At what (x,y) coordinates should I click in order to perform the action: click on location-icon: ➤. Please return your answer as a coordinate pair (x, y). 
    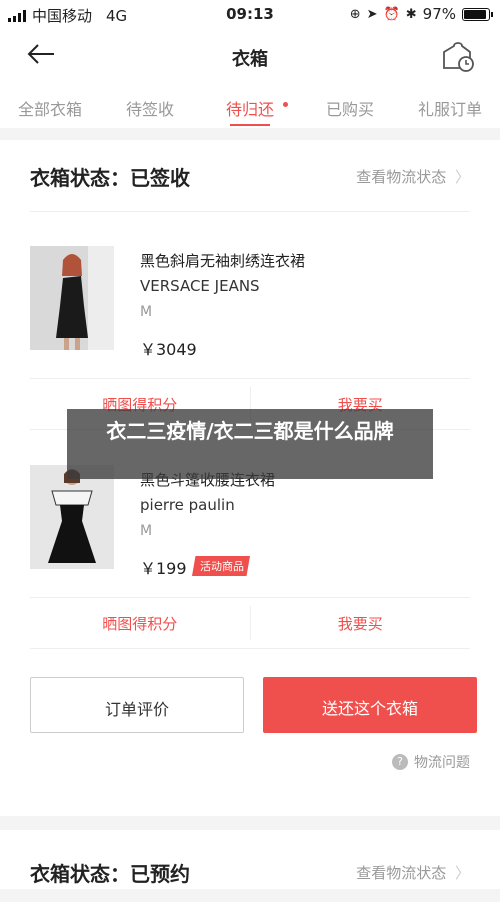
    Looking at the image, I should click on (372, 14).